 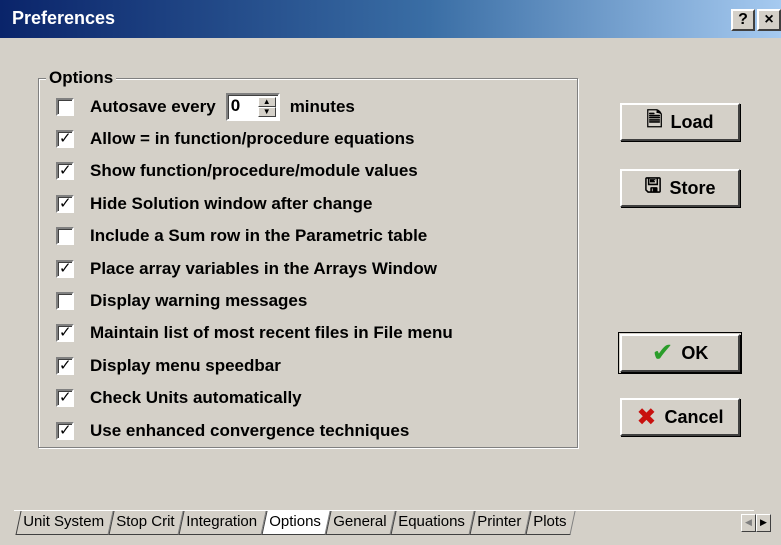 What do you see at coordinates (743, 20) in the screenshot?
I see `help-button: ?` at bounding box center [743, 20].